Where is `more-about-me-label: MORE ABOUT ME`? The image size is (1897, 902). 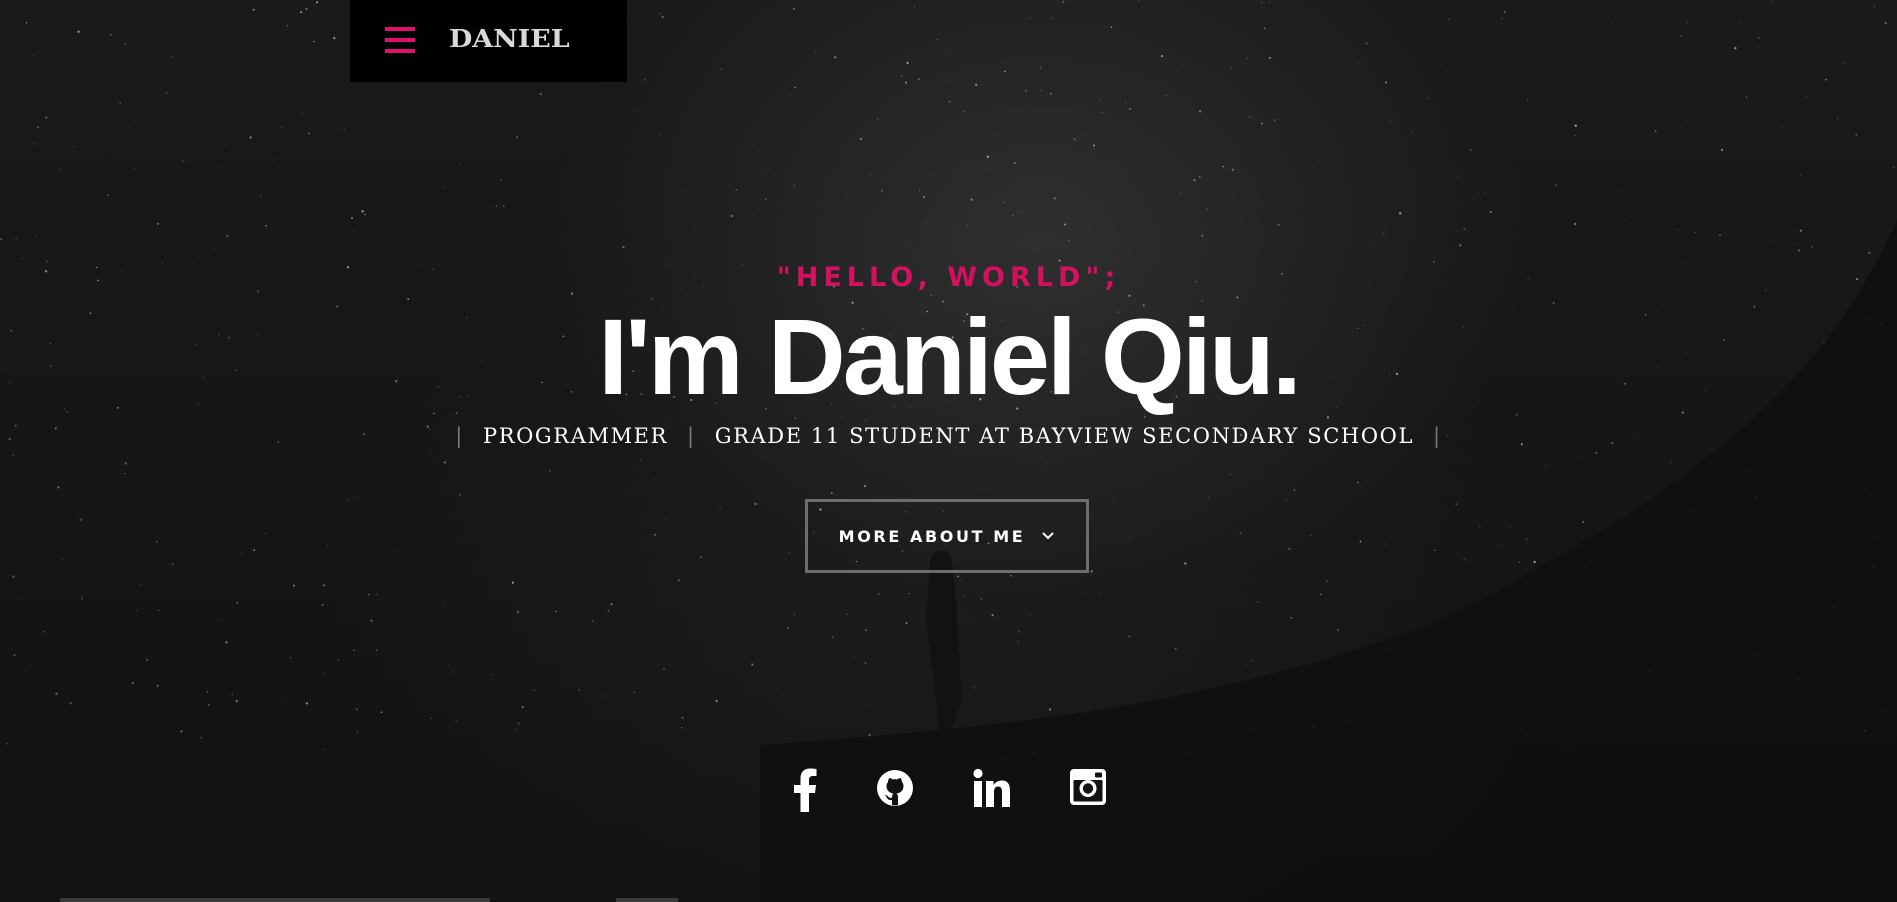 more-about-me-label: MORE ABOUT ME is located at coordinates (932, 536).